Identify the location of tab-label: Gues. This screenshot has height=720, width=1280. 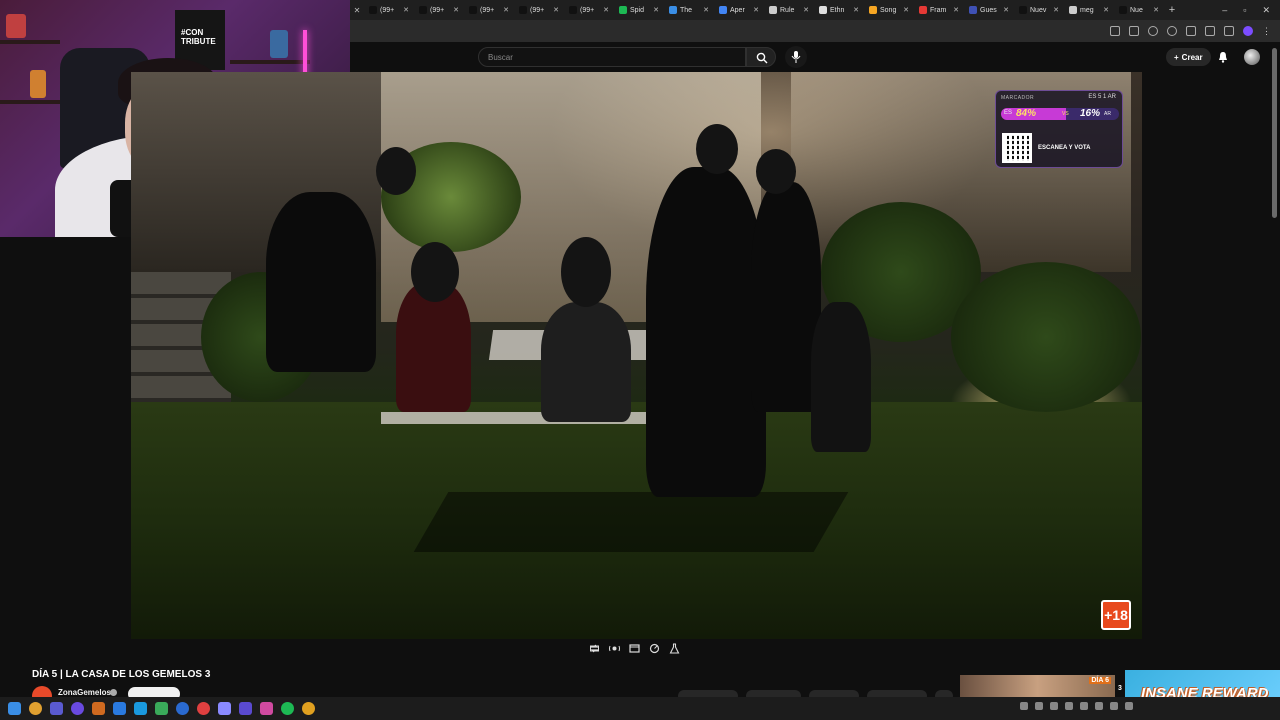
(988, 10).